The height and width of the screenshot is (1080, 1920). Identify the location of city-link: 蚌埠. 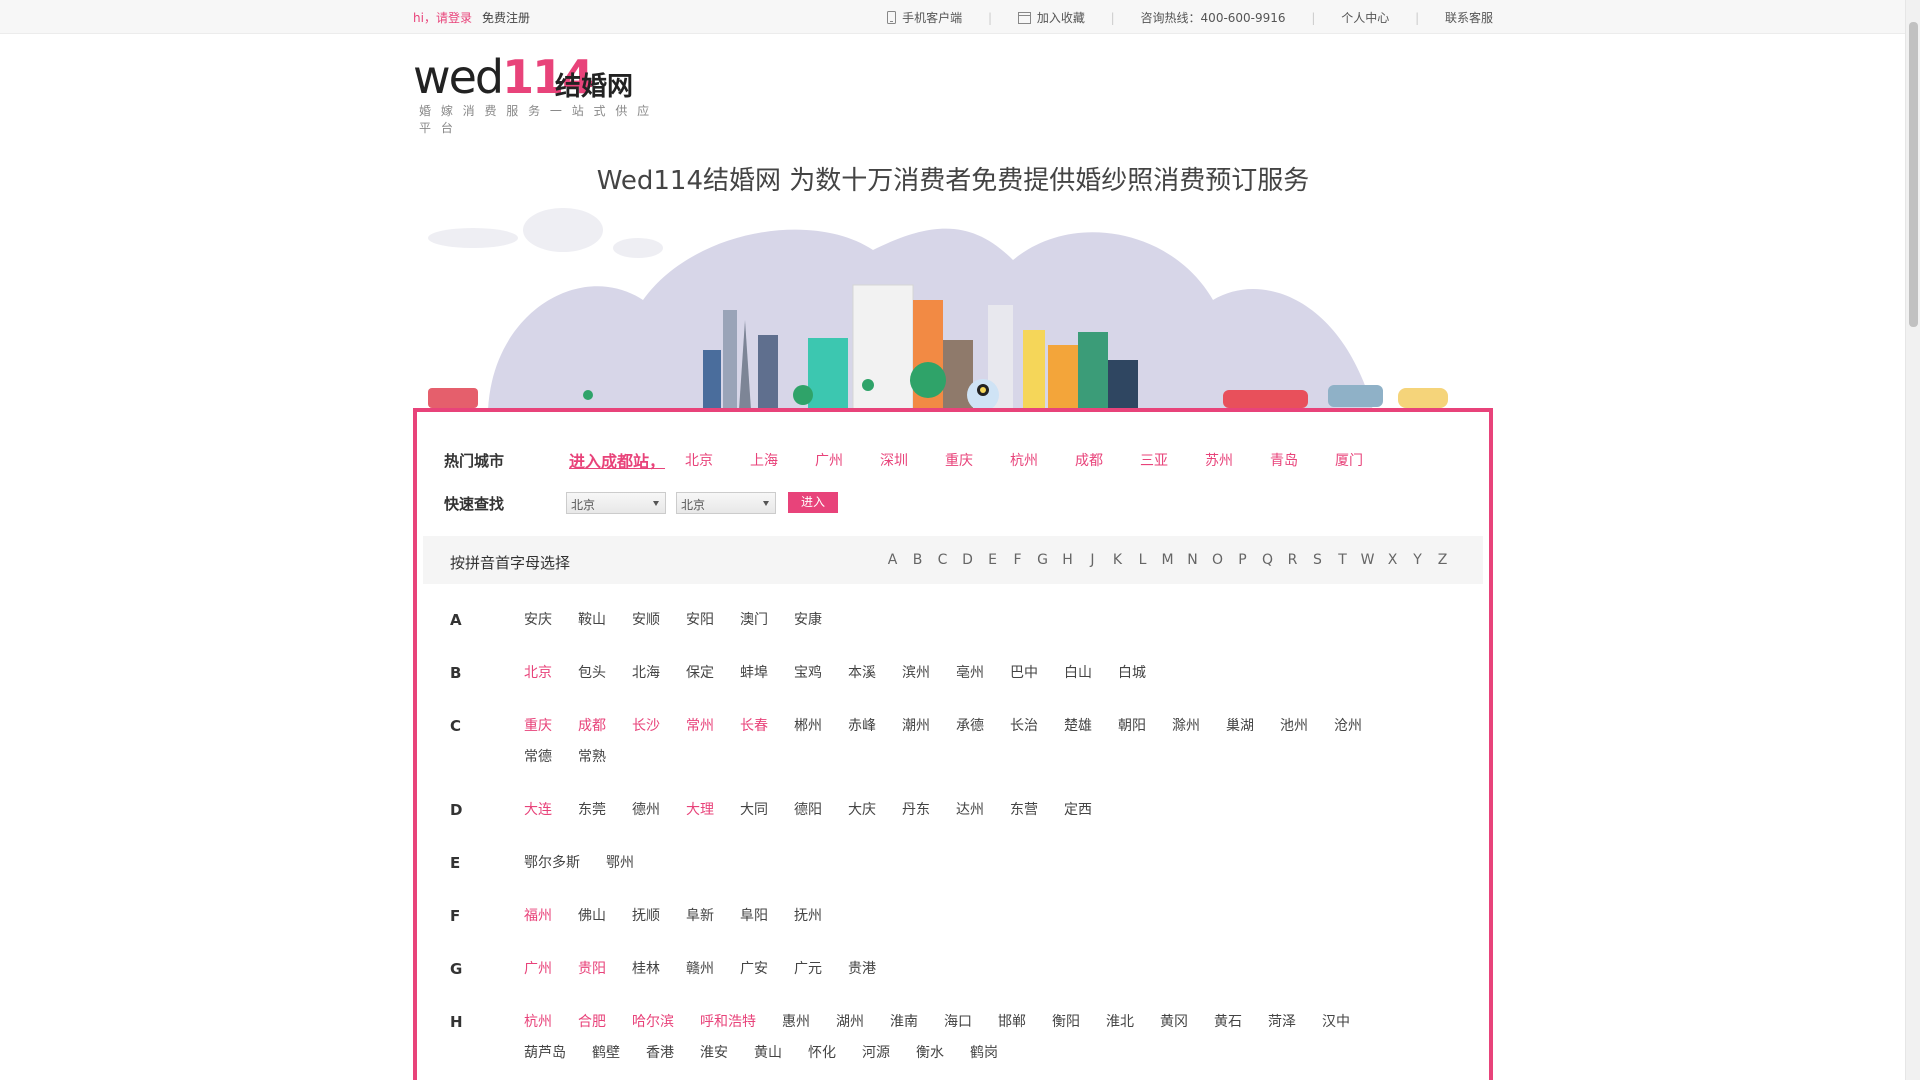
(754, 672).